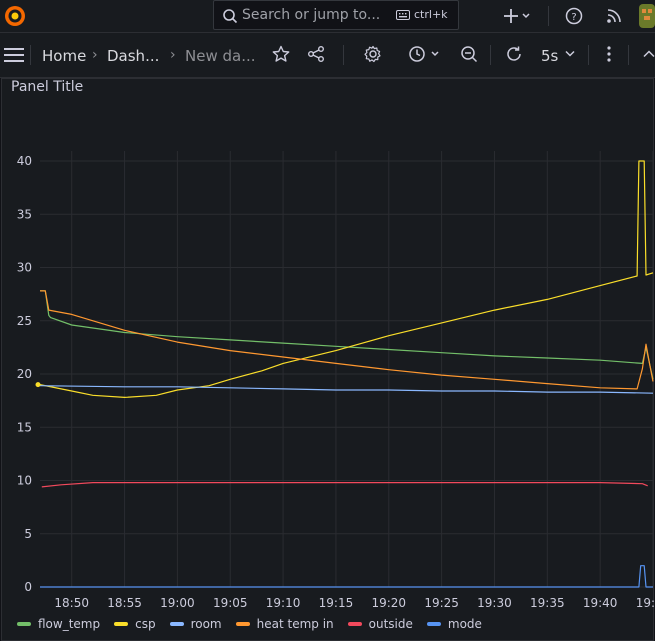 This screenshot has height=641, width=655. I want to click on top-bar: Search or jump to... ctrl+k ?, so click(327, 16).